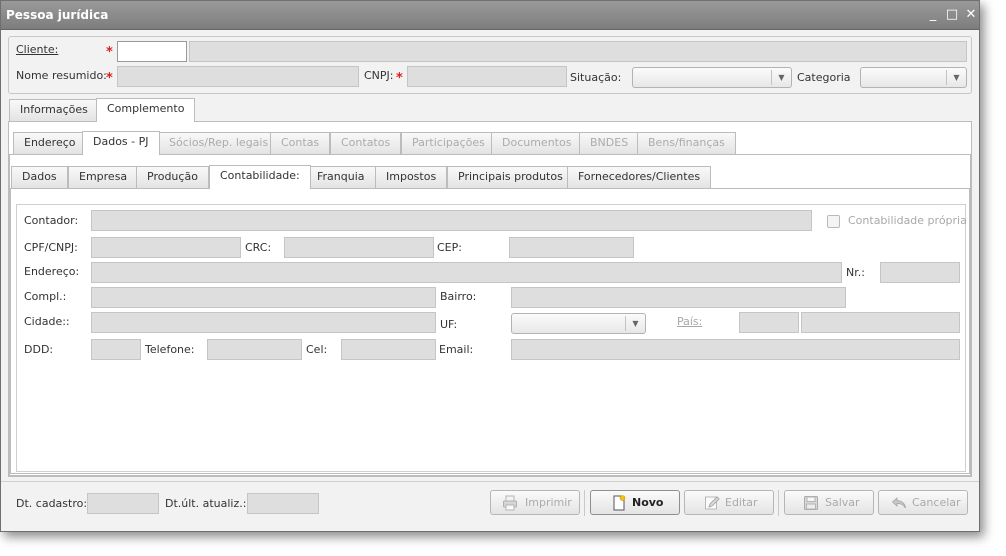  Describe the element at coordinates (123, 503) in the screenshot. I see `dt-cadastro-field` at that location.